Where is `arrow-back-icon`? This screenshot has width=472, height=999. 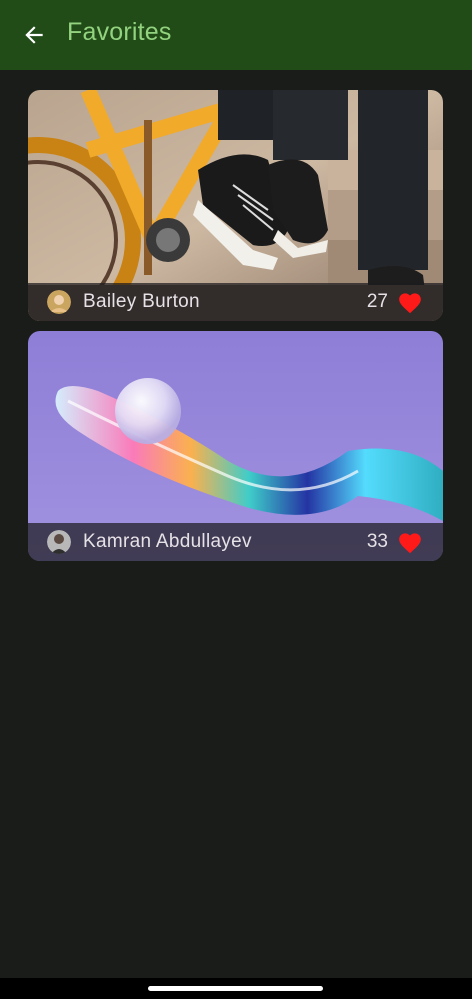 arrow-back-icon is located at coordinates (34, 35).